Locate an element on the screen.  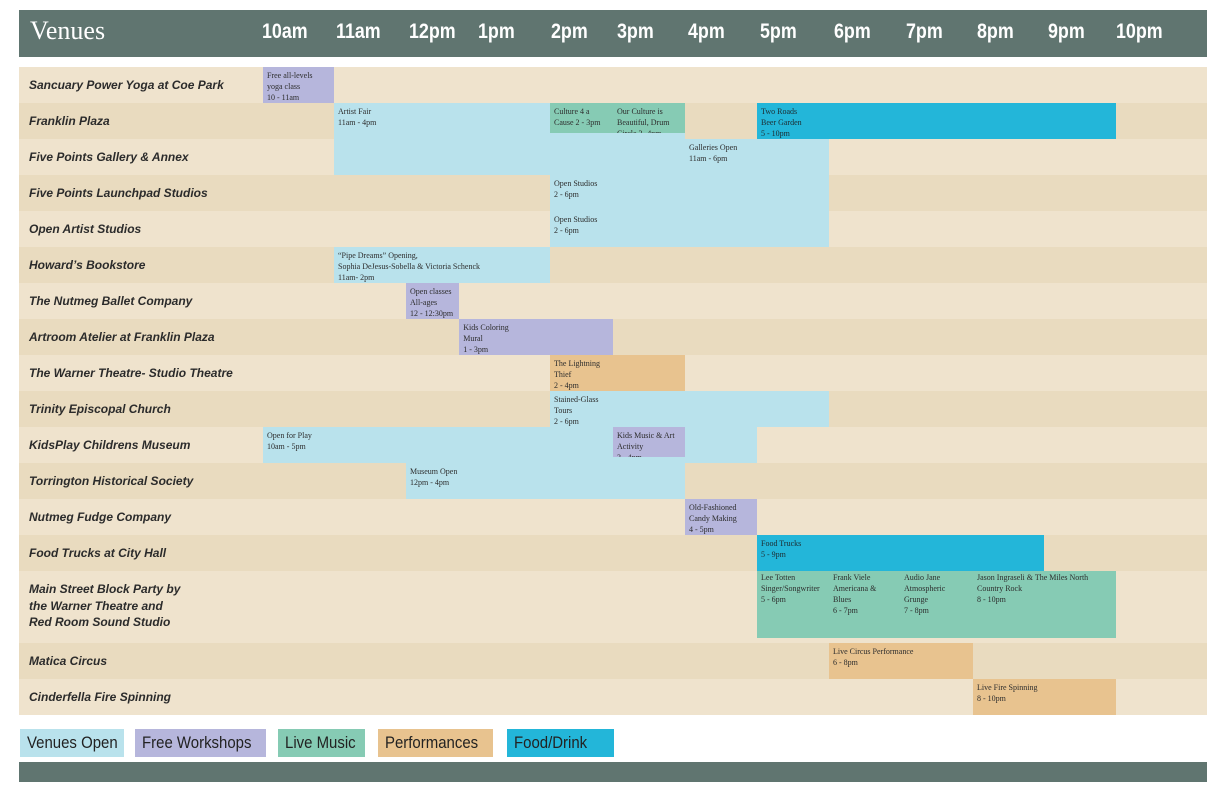
venue-name-line: Food Trucks at City Hall is located at coordinates (98, 553).